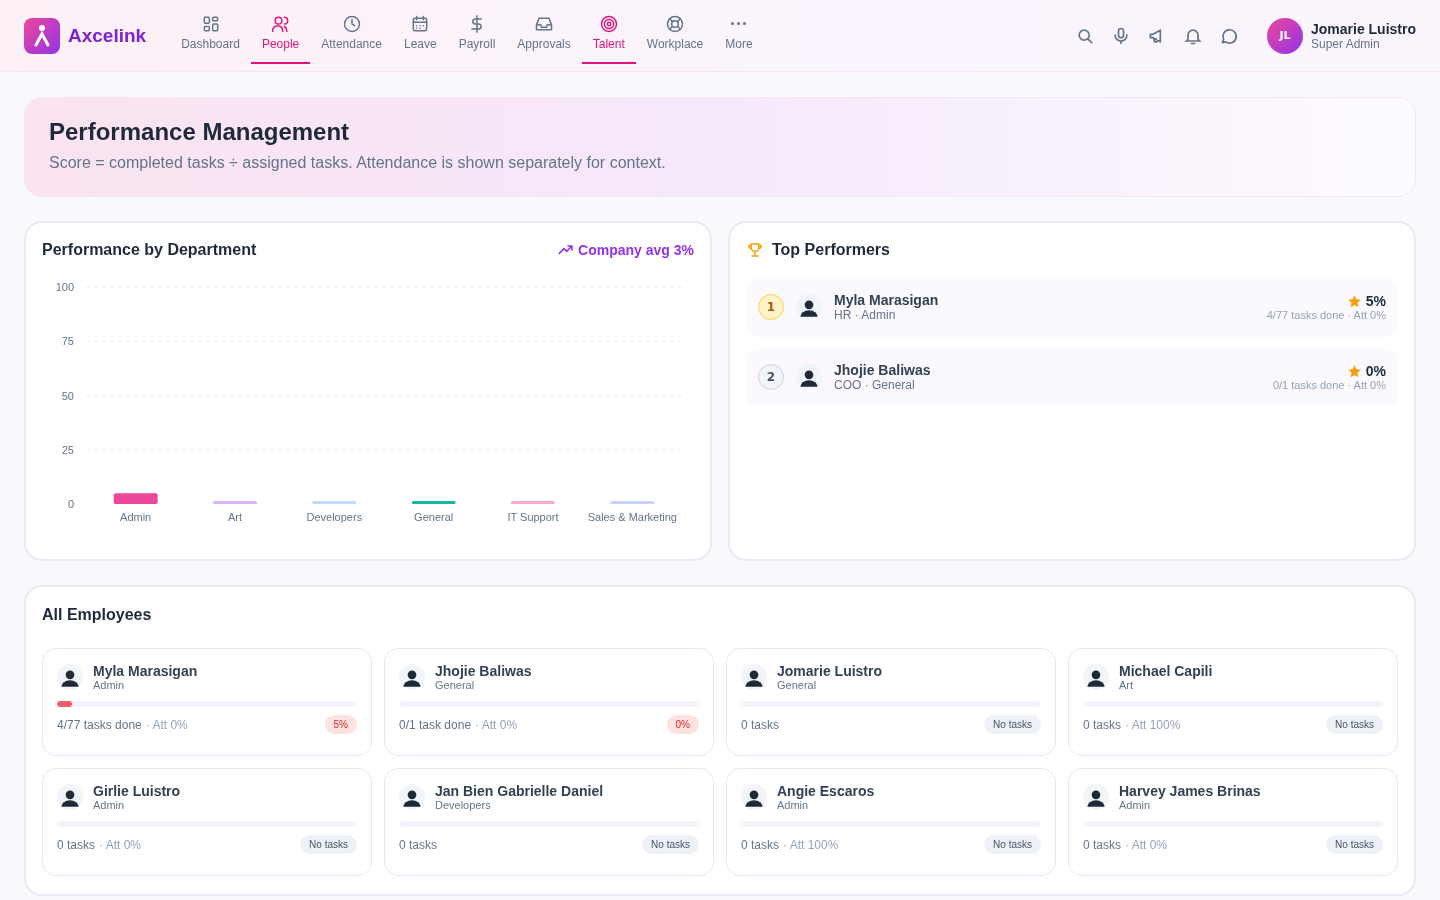  What do you see at coordinates (1326, 315) in the screenshot?
I see `performer-detail: 4/77 tasks done · Att 0%` at bounding box center [1326, 315].